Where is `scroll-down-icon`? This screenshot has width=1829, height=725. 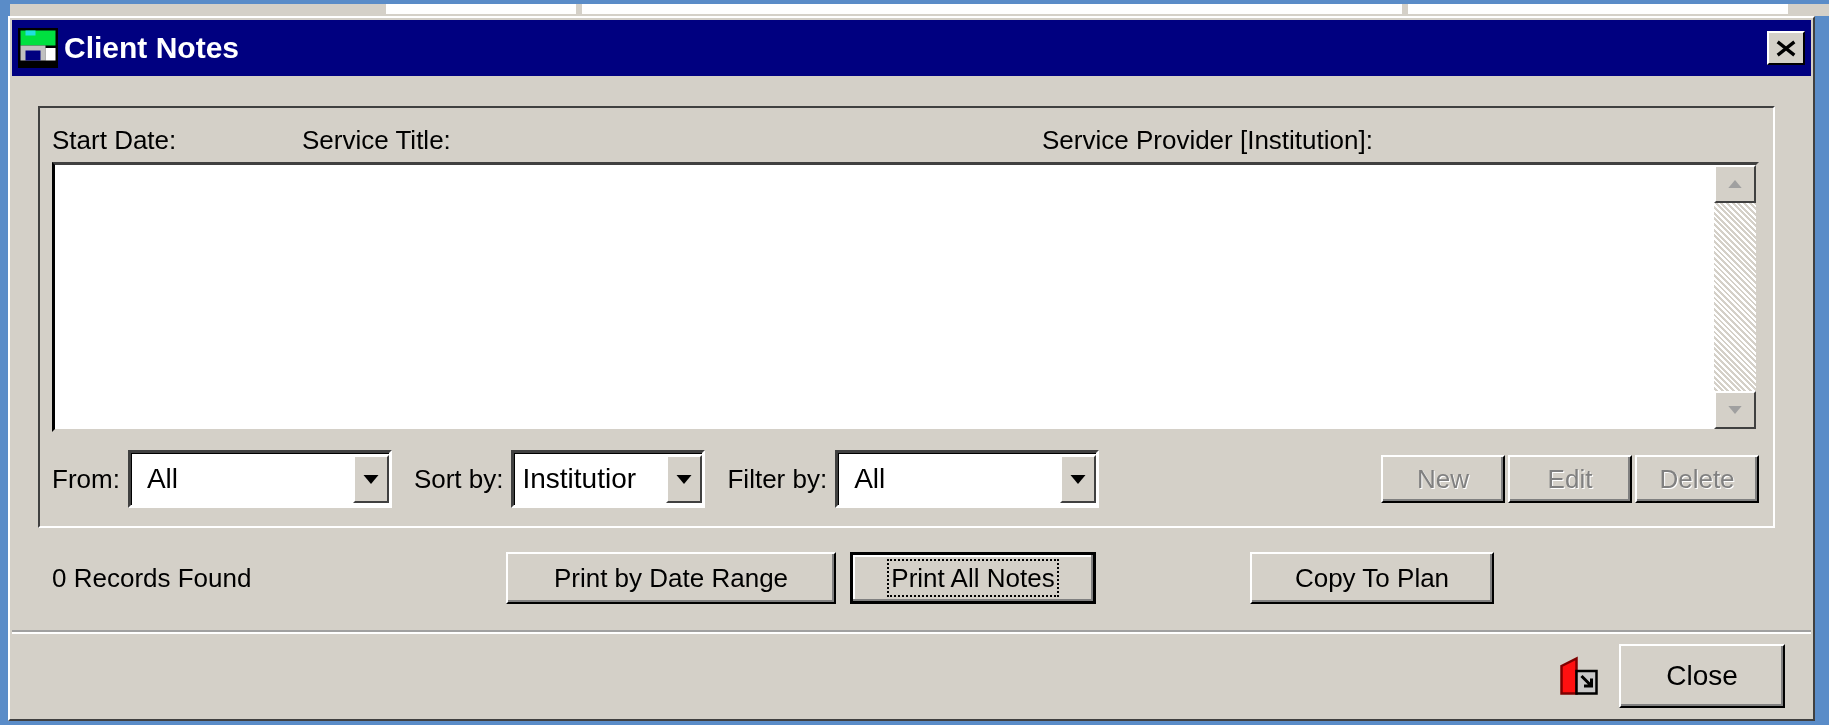
scroll-down-icon is located at coordinates (1735, 410).